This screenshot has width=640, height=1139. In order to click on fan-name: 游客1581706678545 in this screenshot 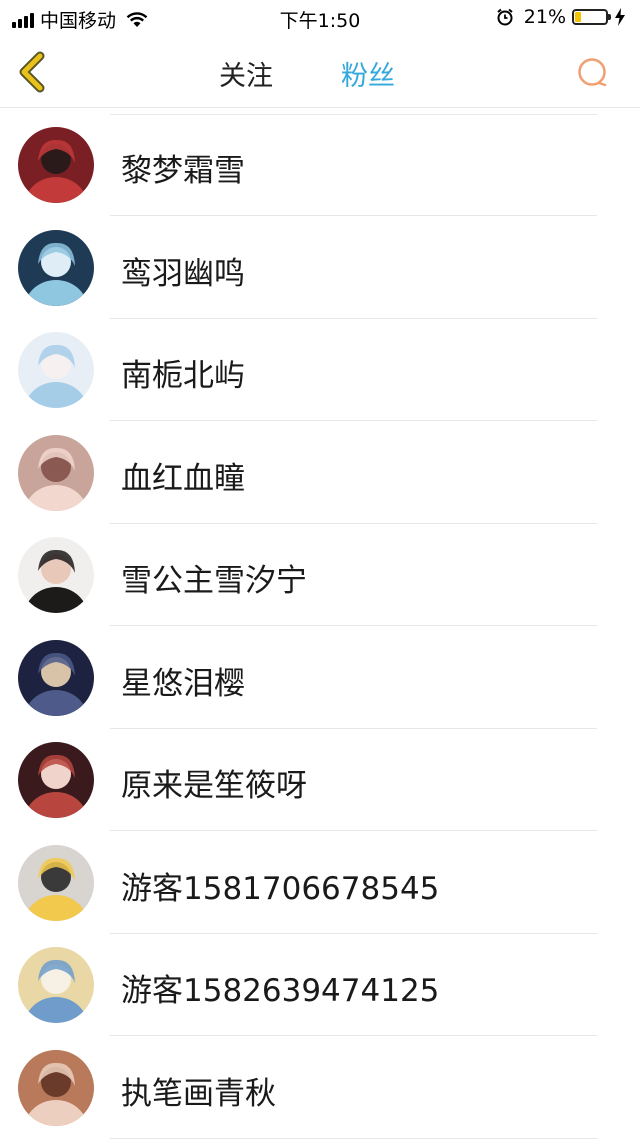, I will do `click(280, 888)`.